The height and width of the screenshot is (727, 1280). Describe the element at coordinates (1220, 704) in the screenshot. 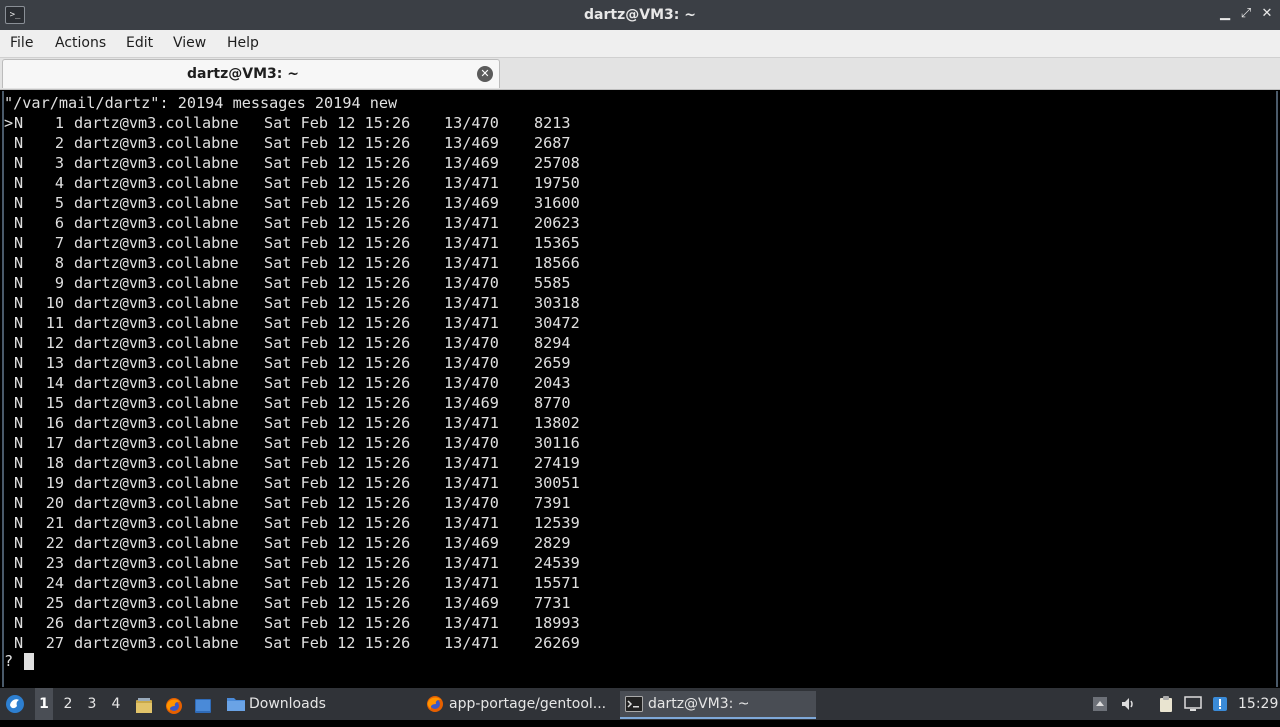

I see `update-notifier-icon` at that location.